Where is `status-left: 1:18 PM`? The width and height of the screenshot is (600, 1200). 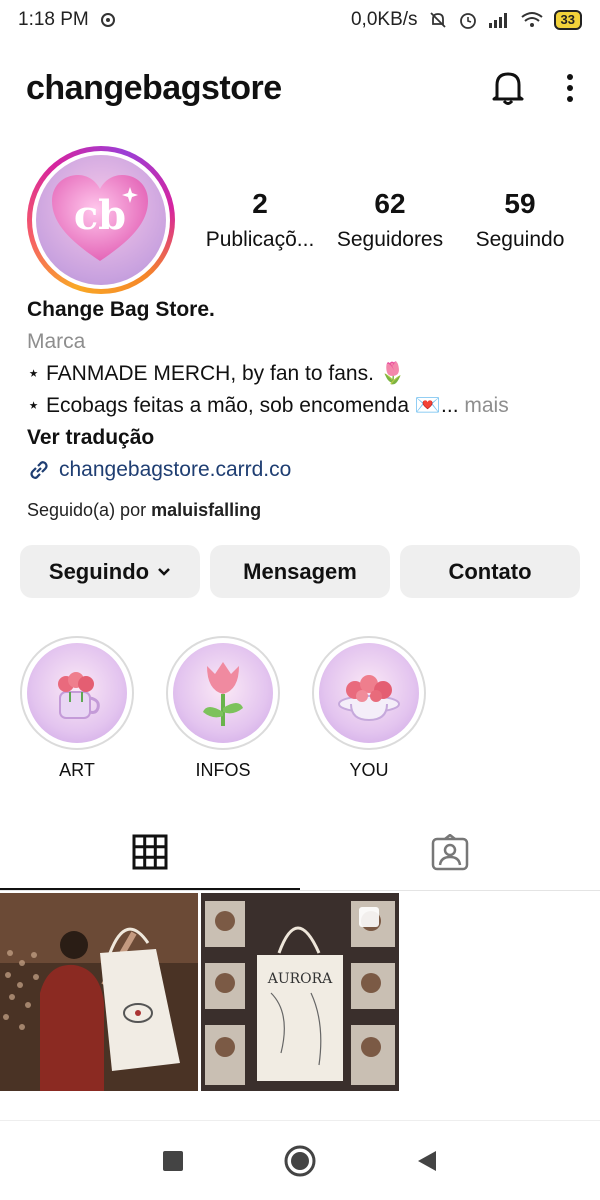 status-left: 1:18 PM is located at coordinates (67, 20).